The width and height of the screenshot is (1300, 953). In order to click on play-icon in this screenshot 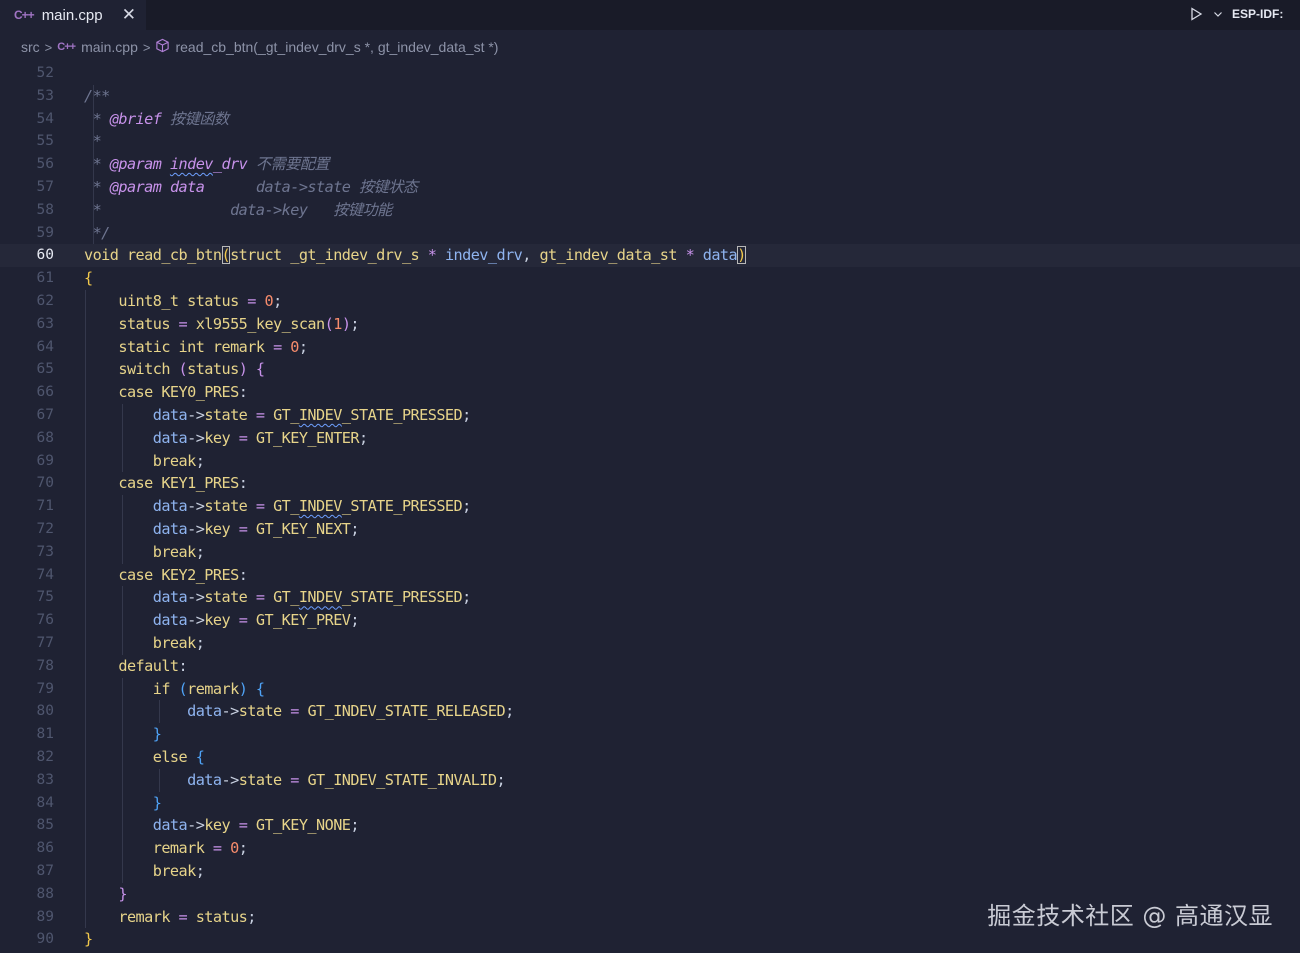, I will do `click(1196, 14)`.